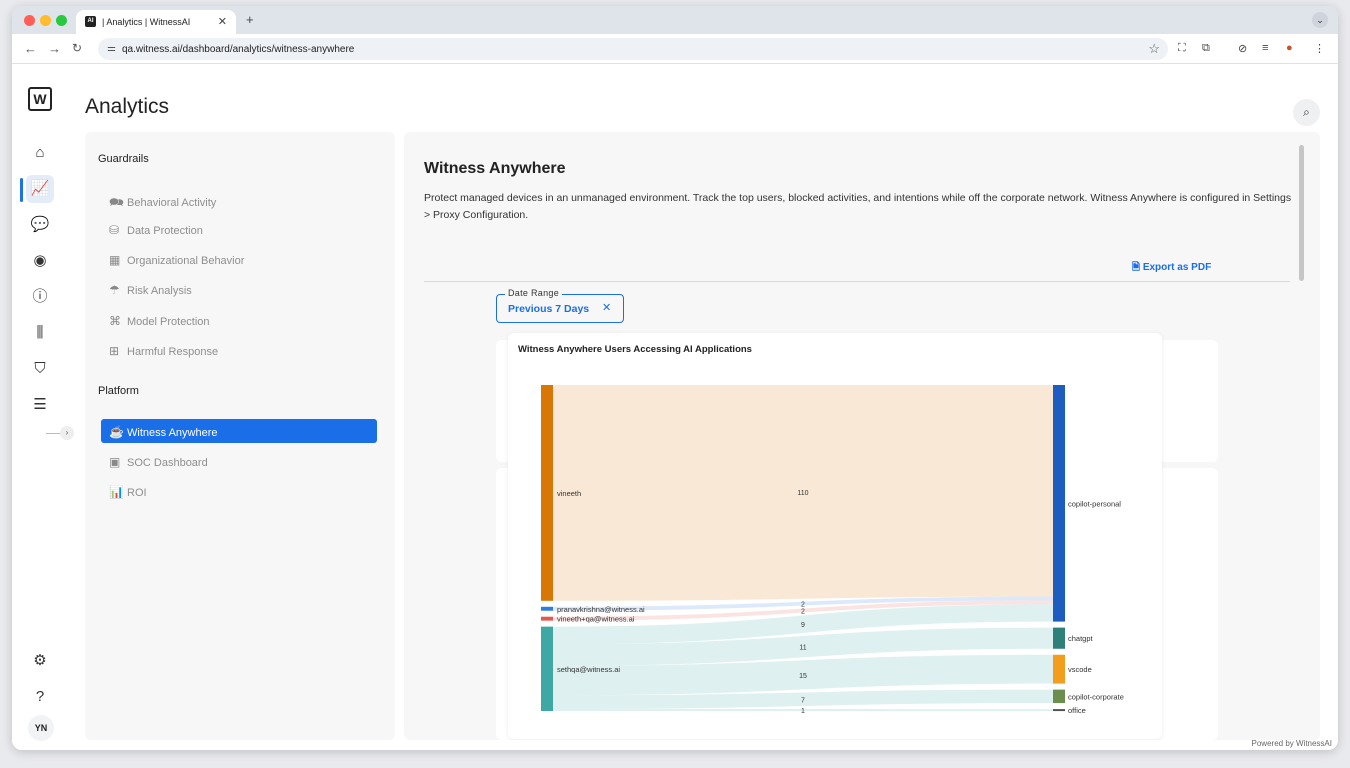 The image size is (1350, 768). I want to click on target-node-label: office, so click(1077, 710).